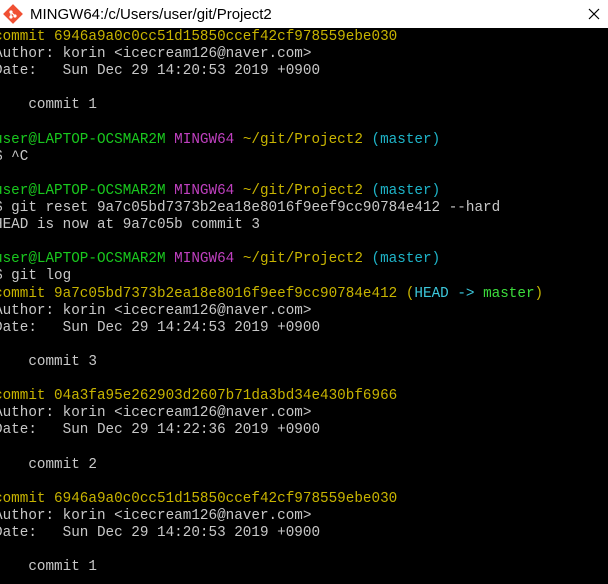 This screenshot has height=584, width=608. I want to click on title-bar: MINGW64:/c/Users/user/git/Project2, so click(304, 14).